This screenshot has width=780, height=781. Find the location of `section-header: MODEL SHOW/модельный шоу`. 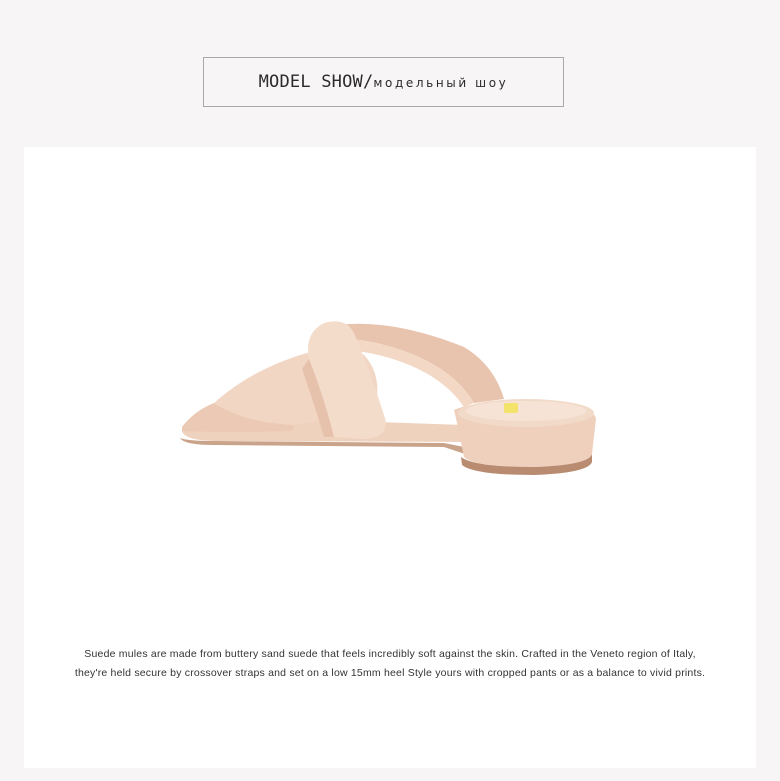

section-header: MODEL SHOW/модельный шоу is located at coordinates (383, 82).